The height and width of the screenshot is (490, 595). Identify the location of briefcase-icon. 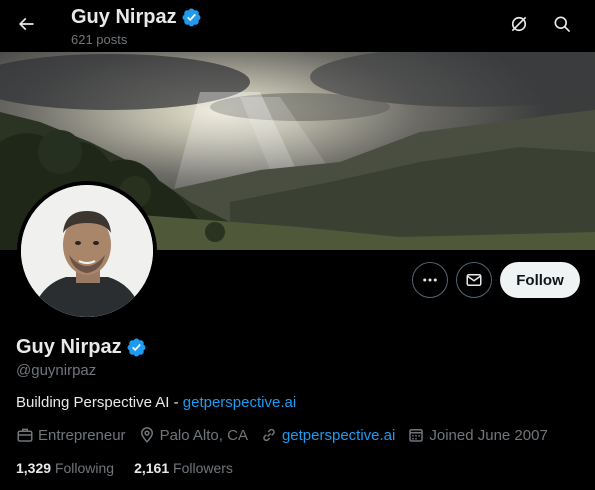
(25, 435).